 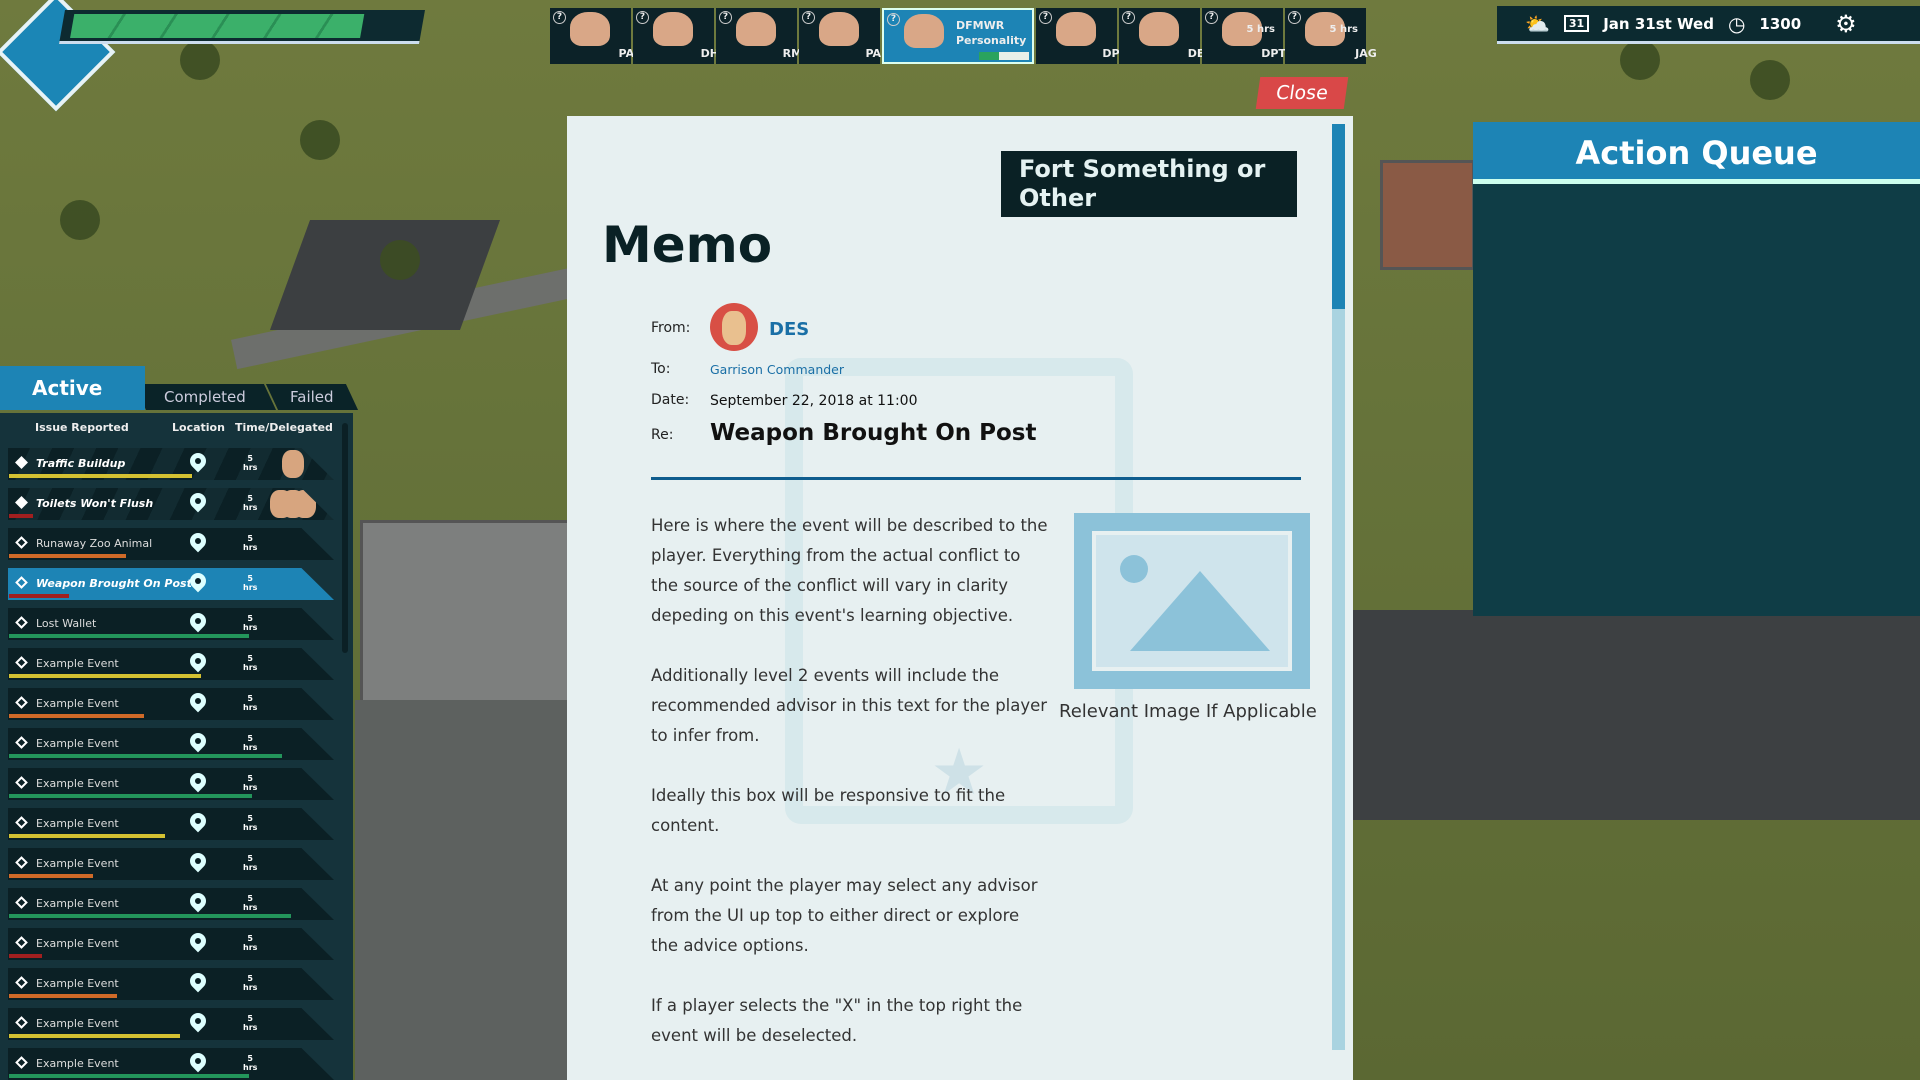 I want to click on to-value: Garrison Commander, so click(x=777, y=369).